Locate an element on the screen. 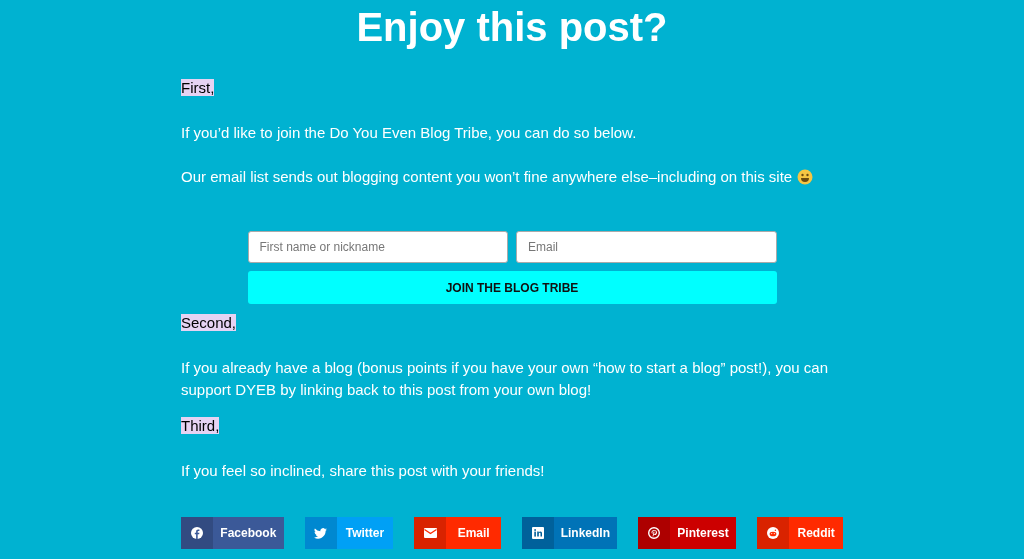 This screenshot has height=559, width=1024. email-field: Email is located at coordinates (646, 247).